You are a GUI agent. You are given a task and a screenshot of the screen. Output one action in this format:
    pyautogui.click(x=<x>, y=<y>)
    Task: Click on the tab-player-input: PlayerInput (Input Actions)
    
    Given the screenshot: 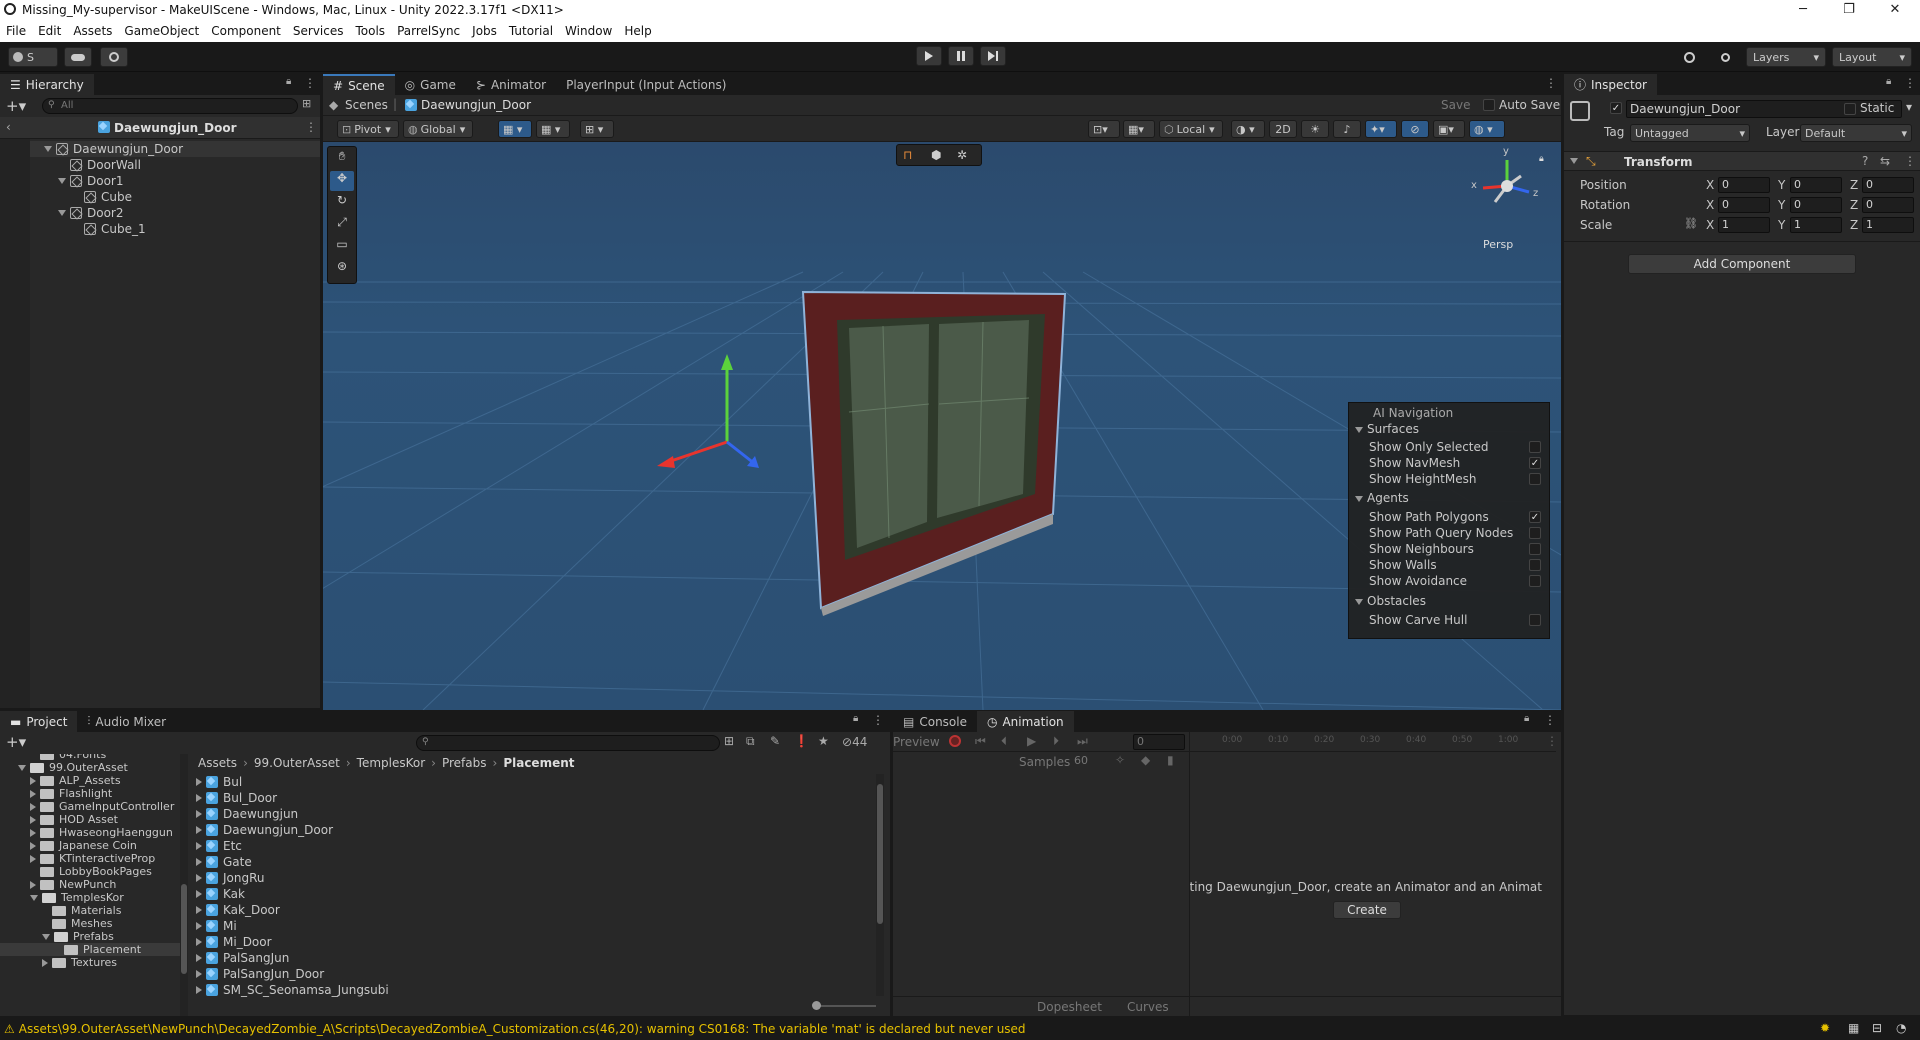 What is the action you would take?
    pyautogui.click(x=646, y=84)
    